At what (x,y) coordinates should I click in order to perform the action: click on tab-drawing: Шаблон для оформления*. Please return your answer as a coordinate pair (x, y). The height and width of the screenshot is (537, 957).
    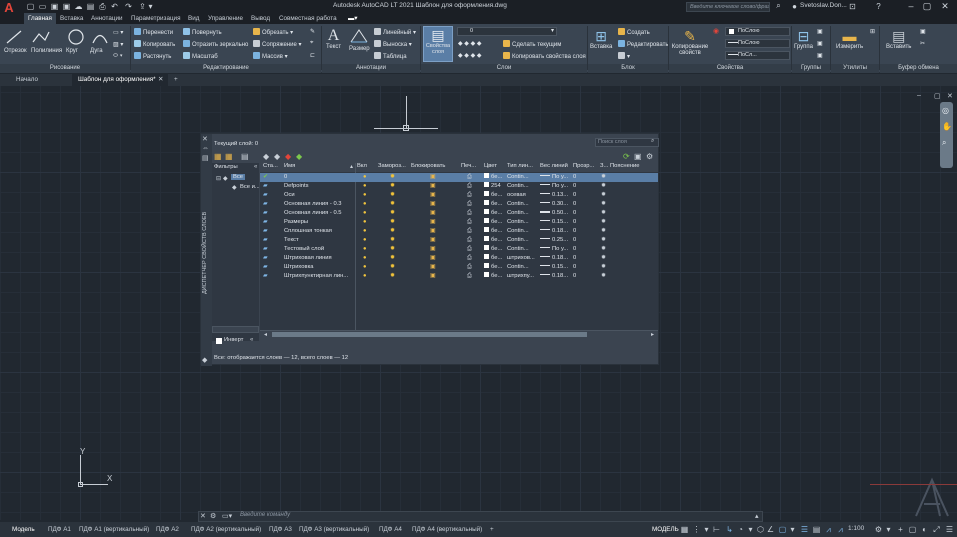
    Looking at the image, I should click on (120, 80).